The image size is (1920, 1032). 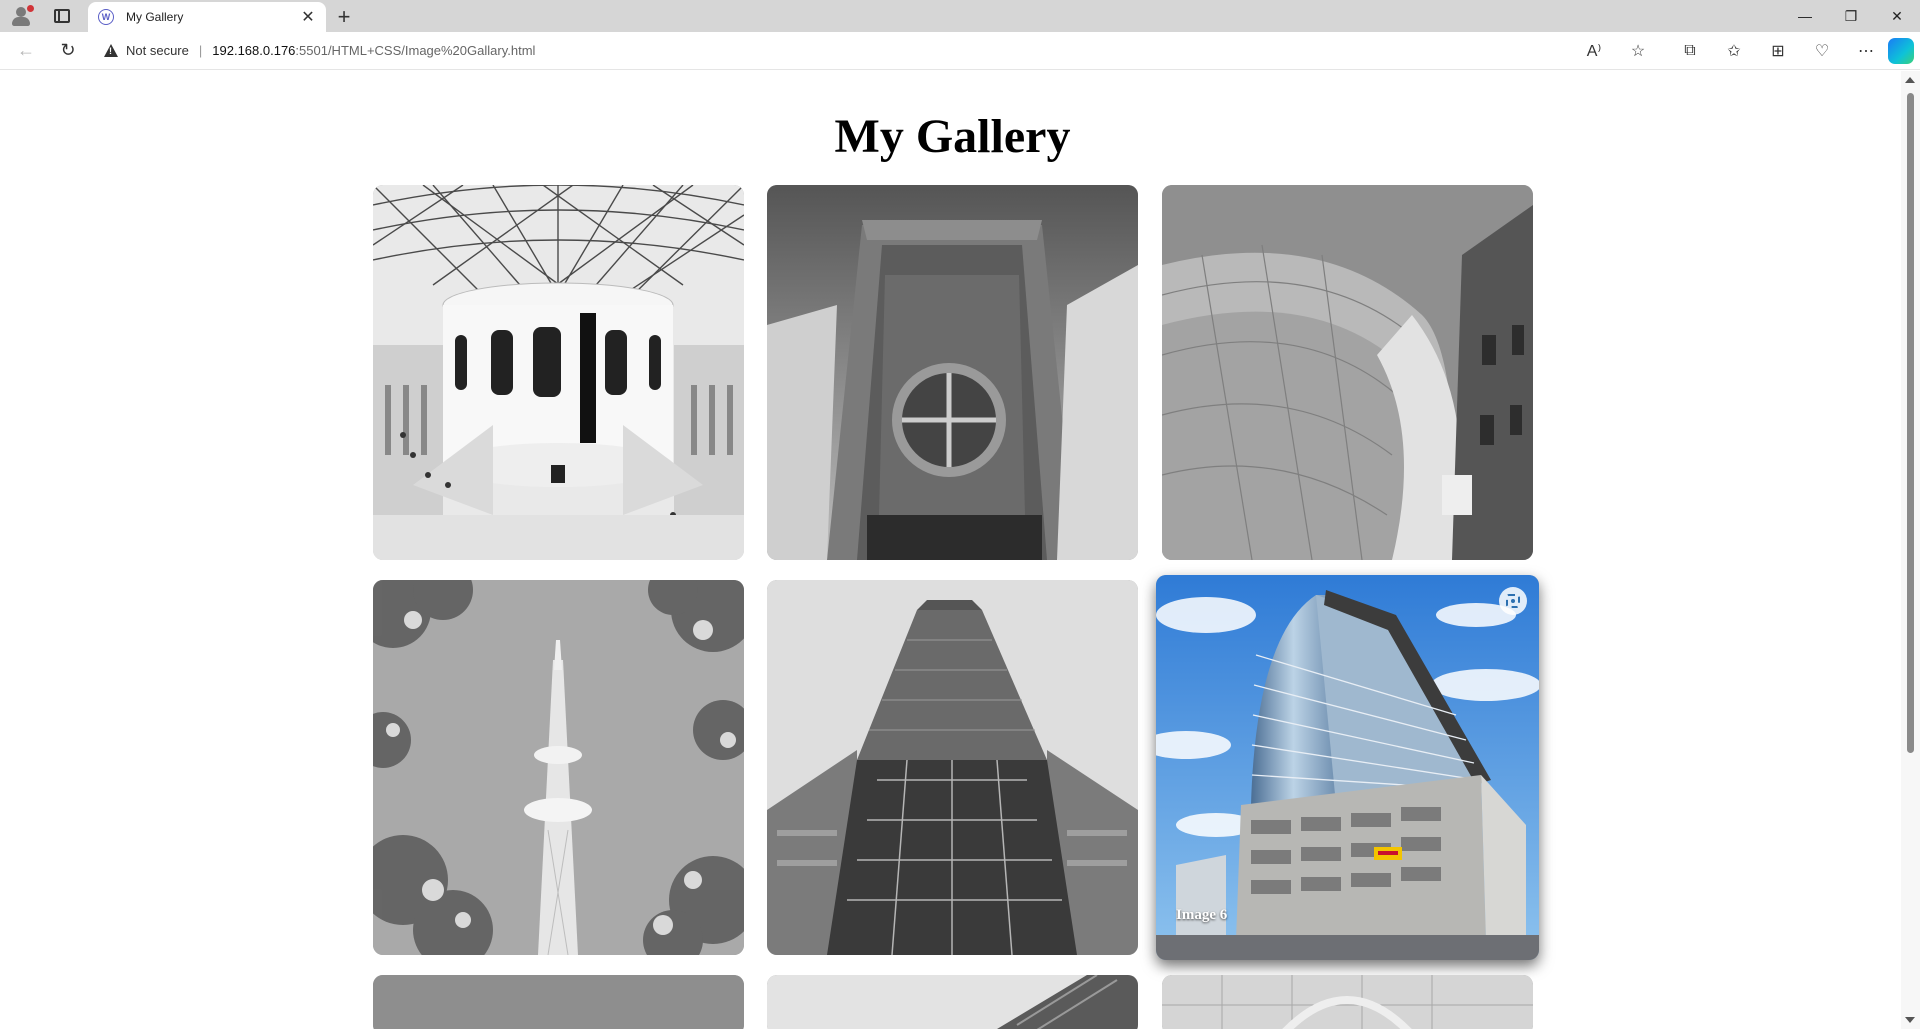 What do you see at coordinates (1805, 16) in the screenshot?
I see `minimize-button: —` at bounding box center [1805, 16].